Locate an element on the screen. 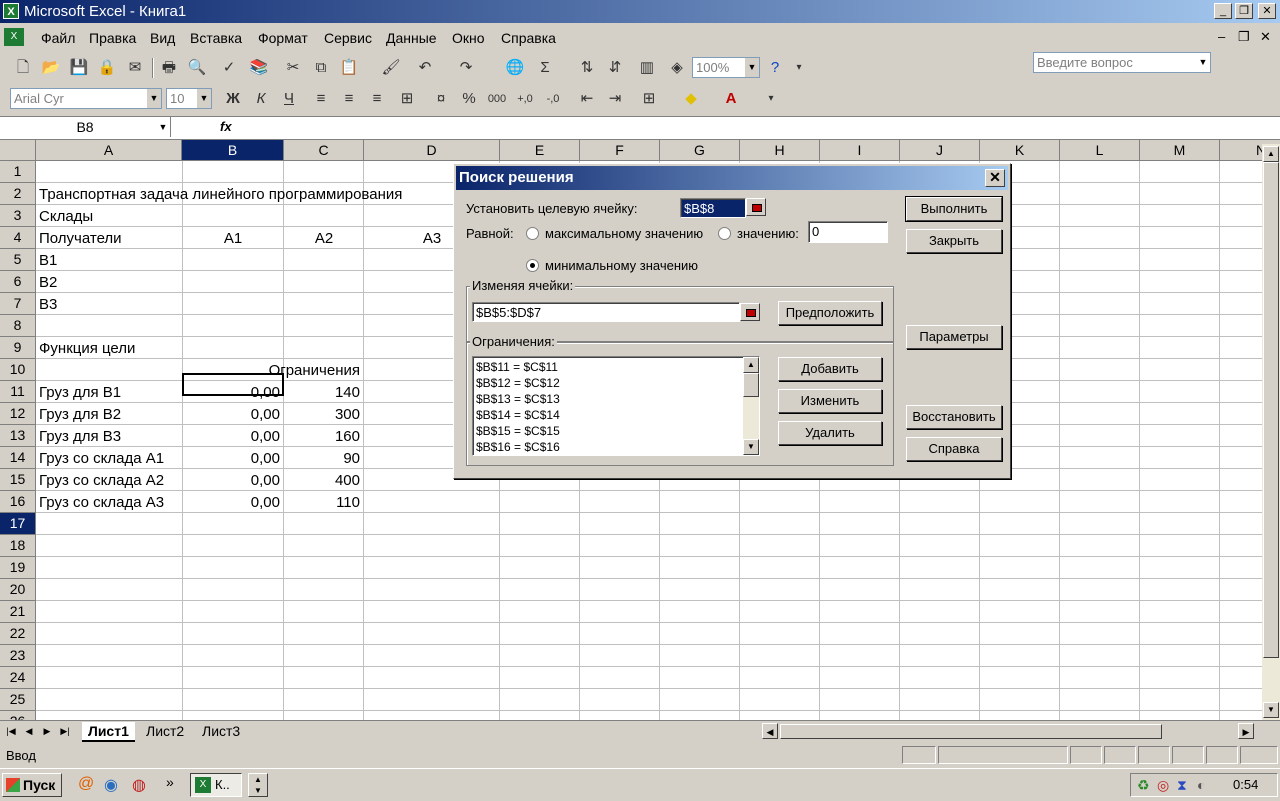 The height and width of the screenshot is (801, 1280). row-header: 6 is located at coordinates (18, 282).